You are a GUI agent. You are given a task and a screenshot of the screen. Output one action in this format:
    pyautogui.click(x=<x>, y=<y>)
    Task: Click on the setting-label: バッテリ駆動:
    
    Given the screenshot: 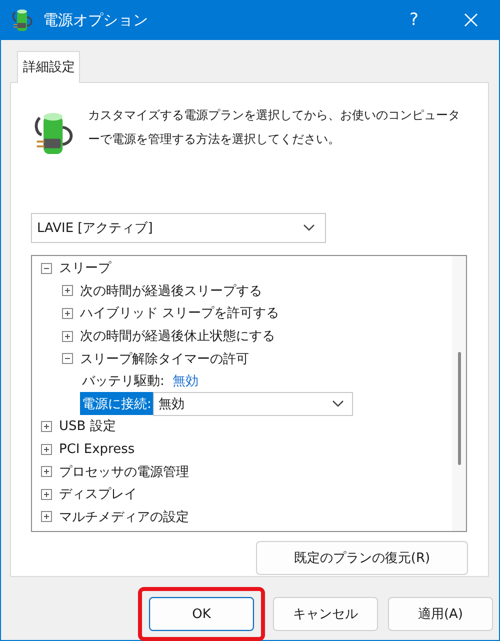 What is the action you would take?
    pyautogui.click(x=123, y=381)
    